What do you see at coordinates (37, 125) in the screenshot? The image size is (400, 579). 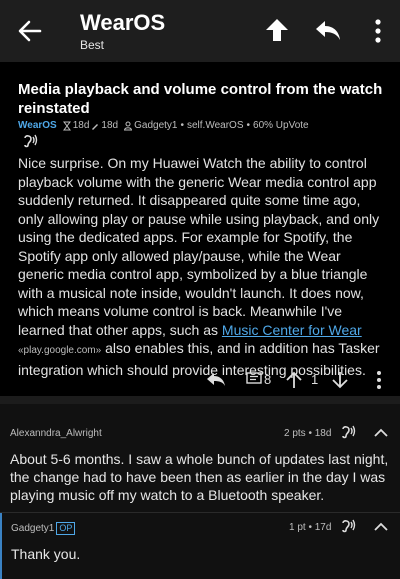 I see `subreddit-label: WearOS` at bounding box center [37, 125].